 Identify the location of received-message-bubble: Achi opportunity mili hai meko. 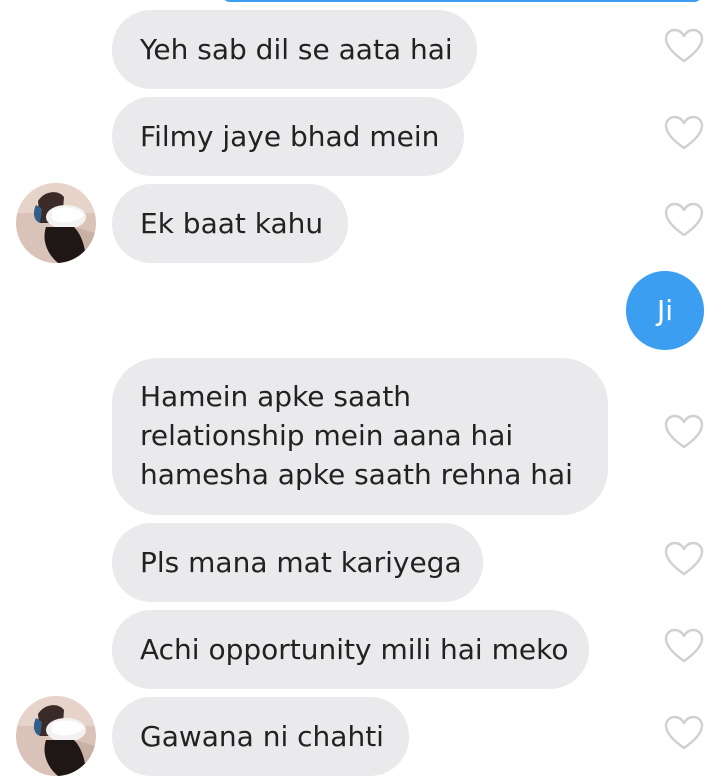
(350, 649).